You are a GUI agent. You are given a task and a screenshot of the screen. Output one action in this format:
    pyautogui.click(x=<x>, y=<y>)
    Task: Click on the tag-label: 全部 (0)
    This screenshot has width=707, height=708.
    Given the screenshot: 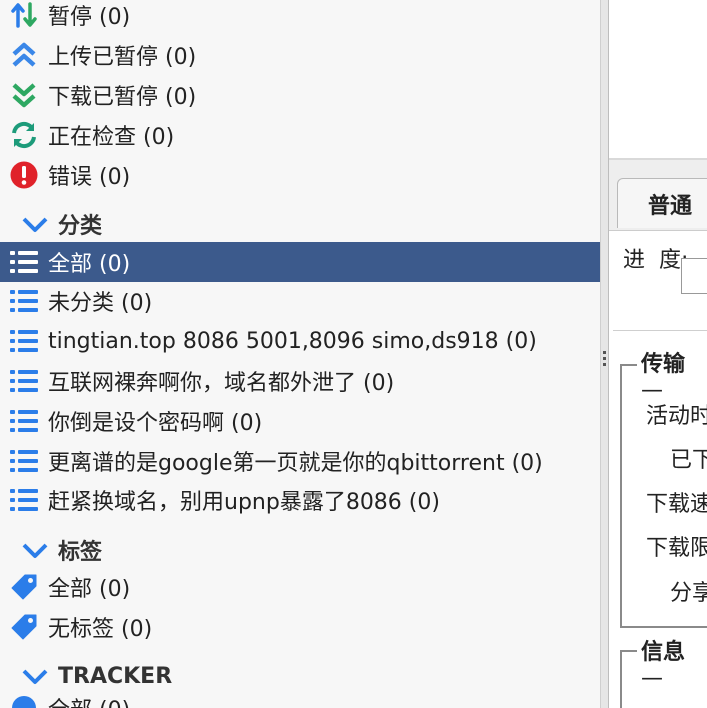 What is the action you would take?
    pyautogui.click(x=89, y=589)
    